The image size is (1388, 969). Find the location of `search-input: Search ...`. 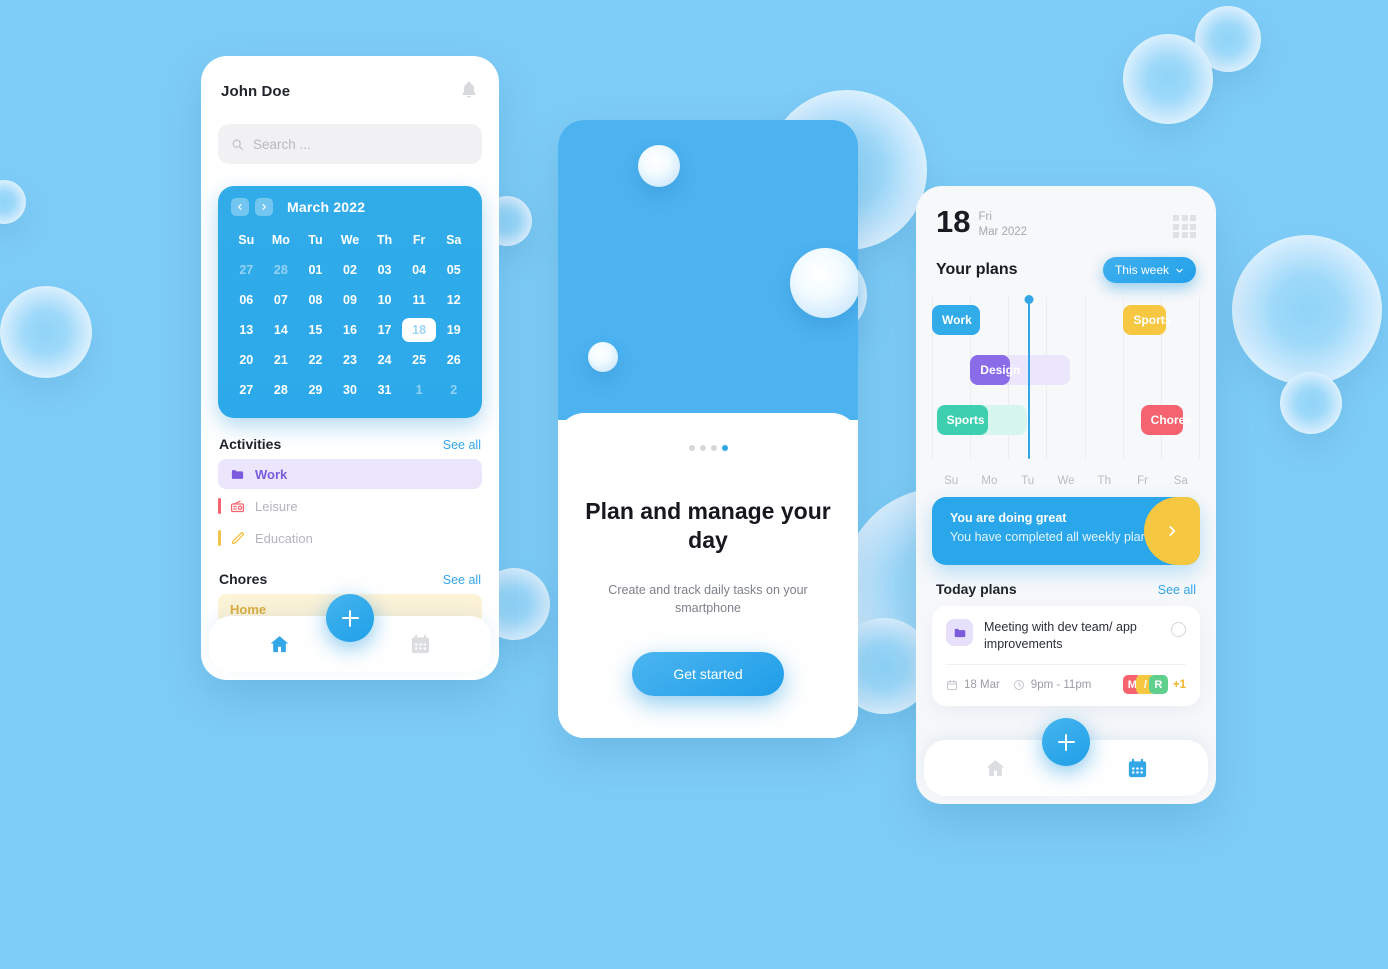

search-input: Search ... is located at coordinates (350, 144).